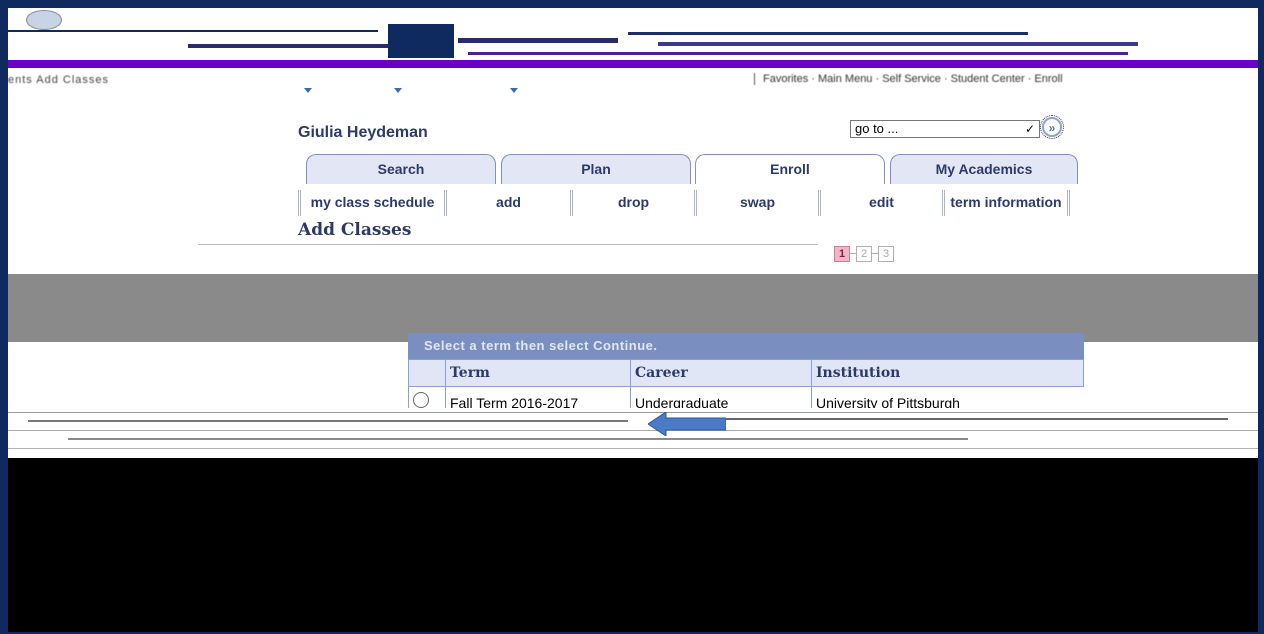 The height and width of the screenshot is (634, 1264). I want to click on page-title: Add Classes, so click(355, 230).